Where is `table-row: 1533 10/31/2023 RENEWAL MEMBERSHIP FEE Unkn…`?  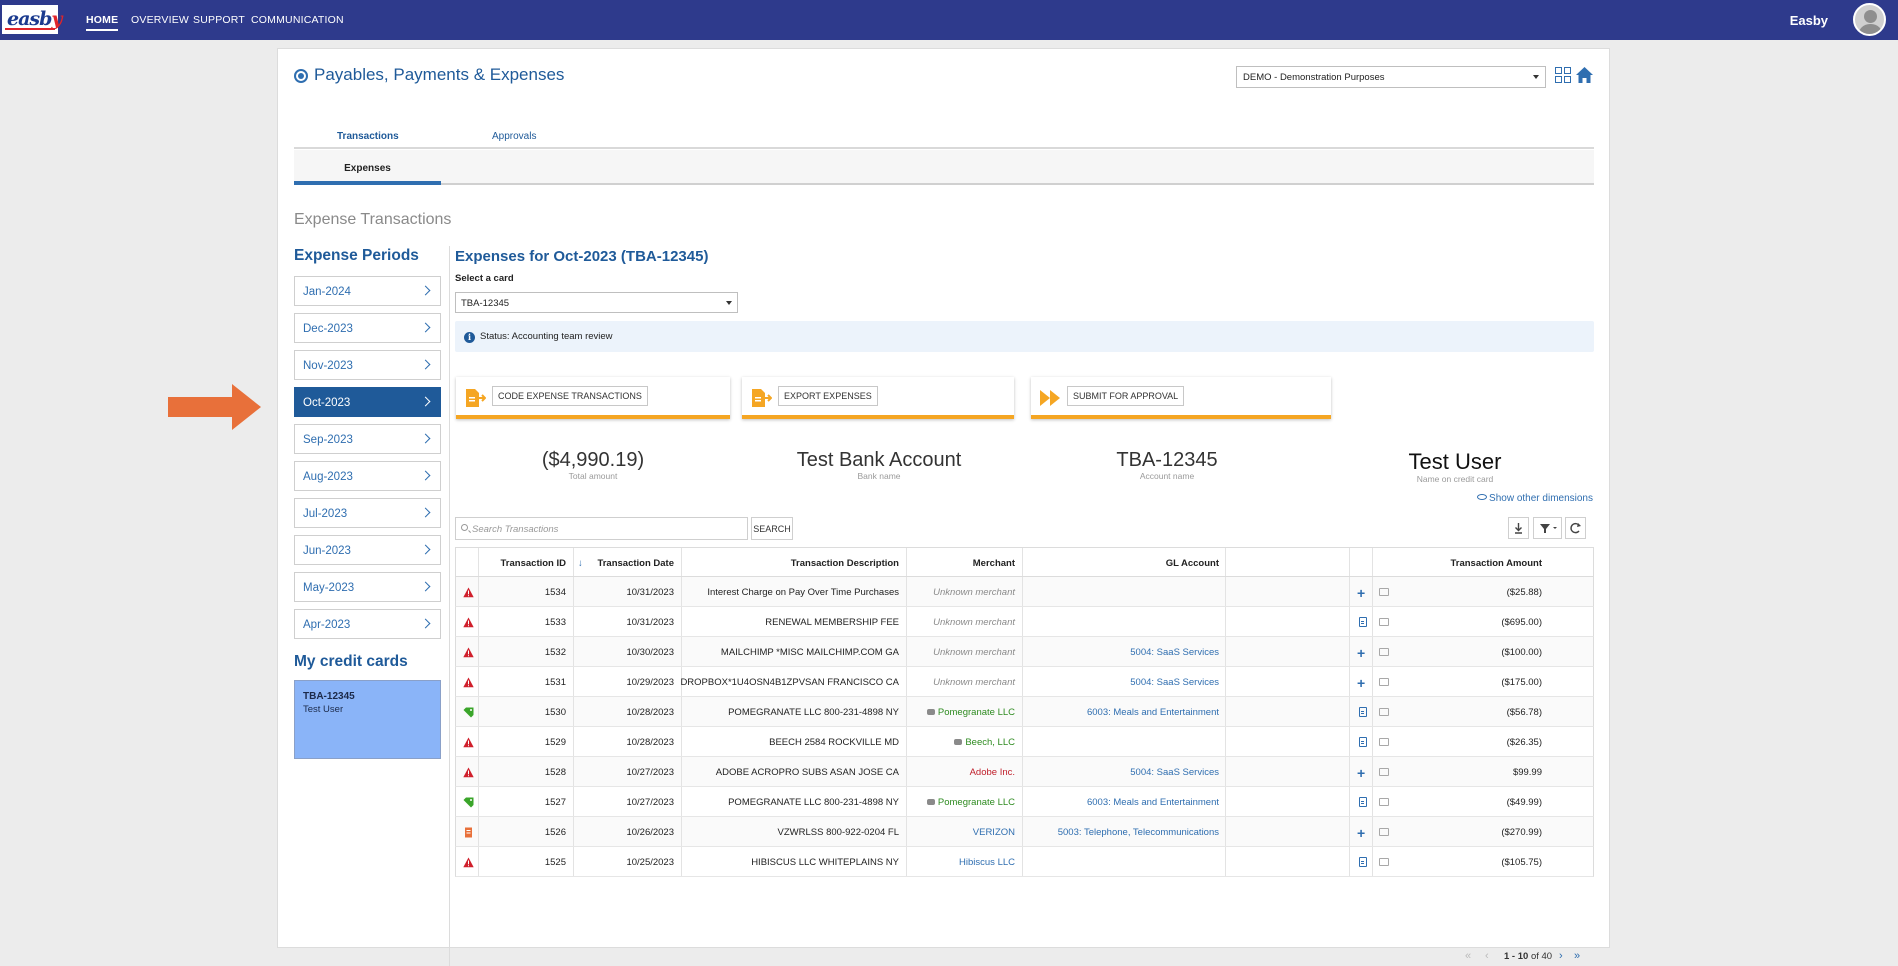
table-row: 1533 10/31/2023 RENEWAL MEMBERSHIP FEE Unkn… is located at coordinates (1024, 622).